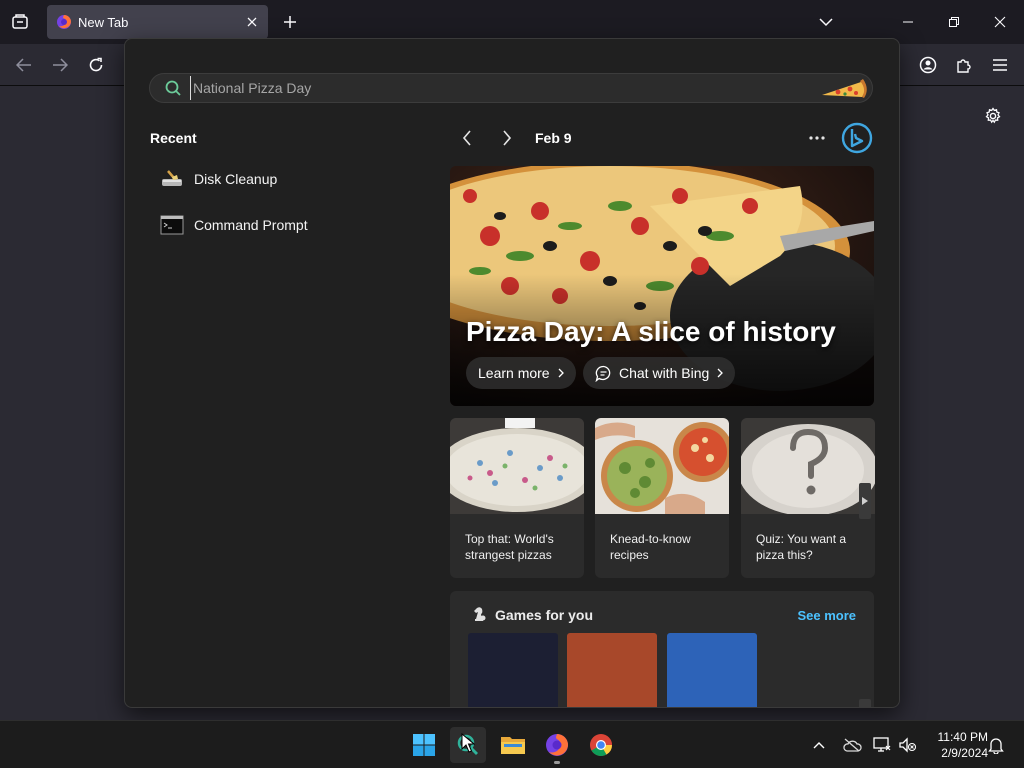 This screenshot has height=768, width=1024. I want to click on close-window-button, so click(1000, 22).